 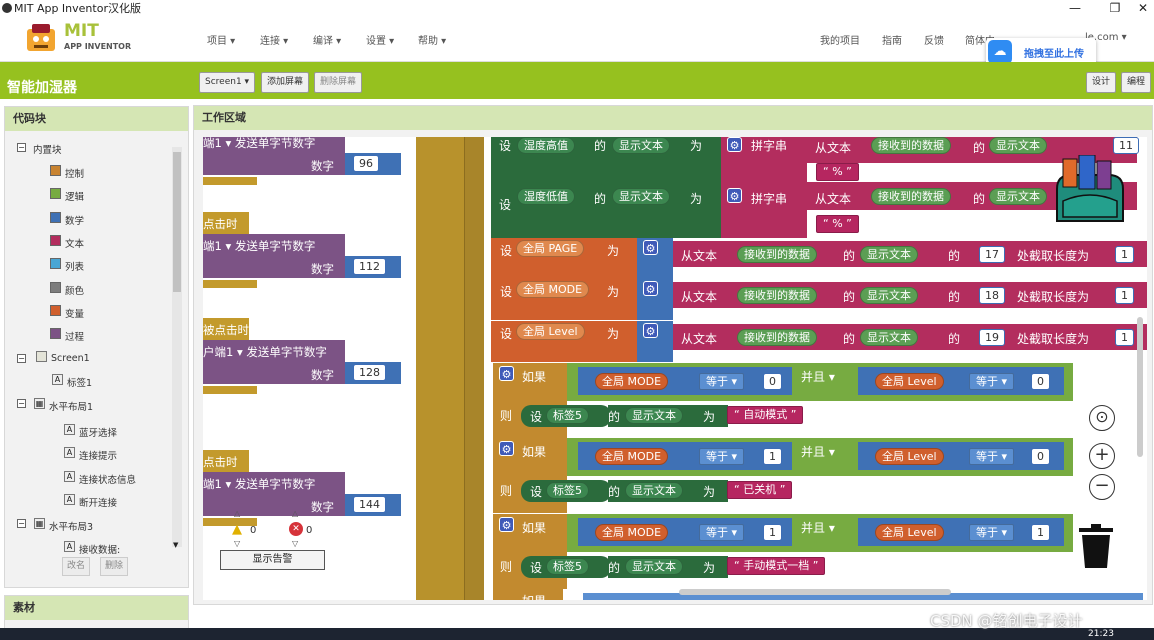 I want to click on if-v2-2: 1, so click(x=1040, y=532).